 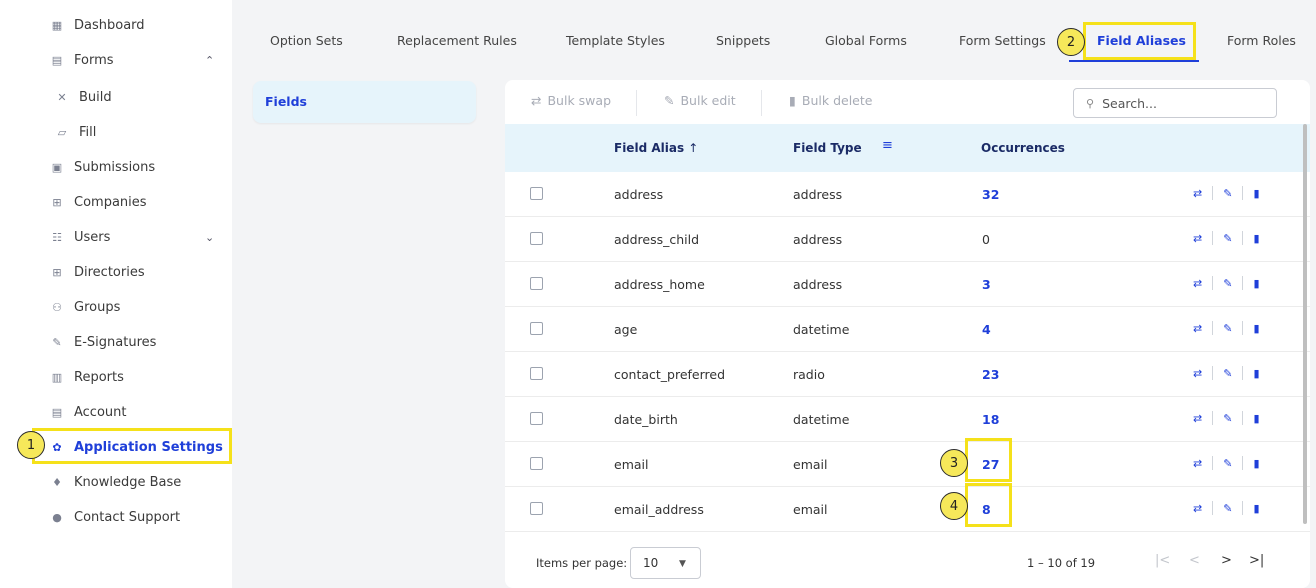 What do you see at coordinates (103, 342) in the screenshot?
I see `sidebar-item-e-signatures: ✎ E-Signatures` at bounding box center [103, 342].